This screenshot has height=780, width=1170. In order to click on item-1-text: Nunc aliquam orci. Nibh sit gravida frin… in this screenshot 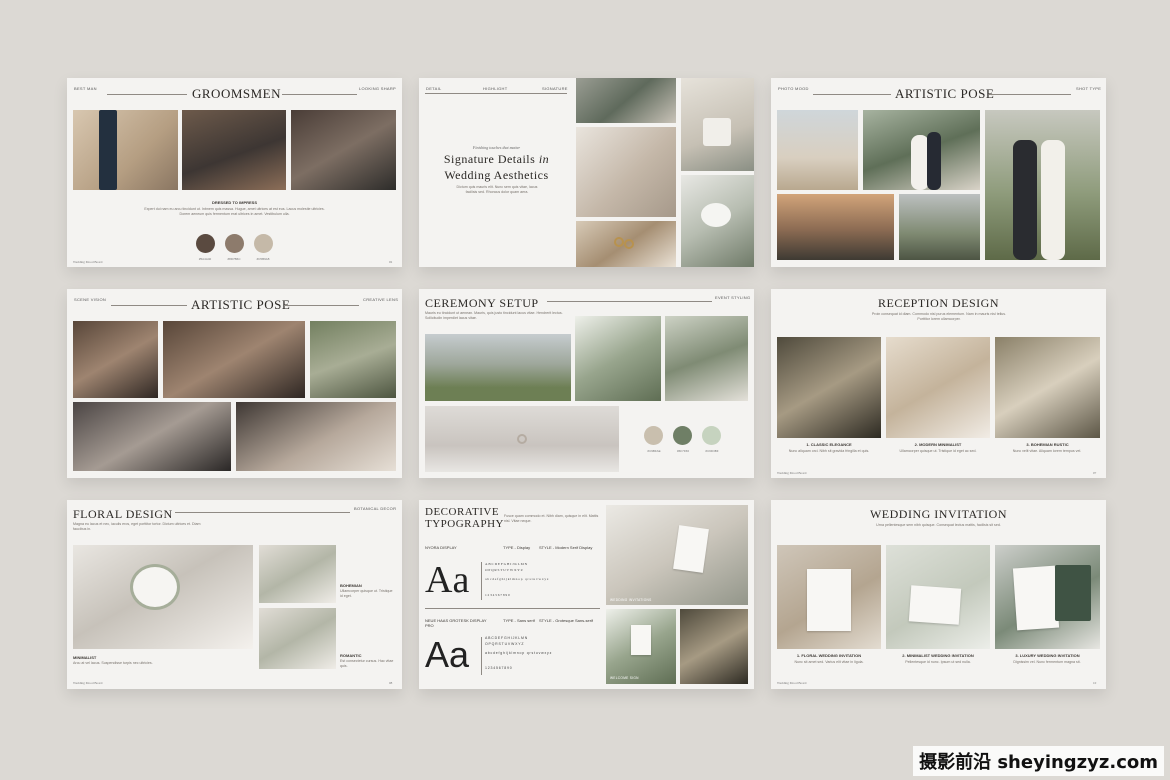, I will do `click(829, 451)`.